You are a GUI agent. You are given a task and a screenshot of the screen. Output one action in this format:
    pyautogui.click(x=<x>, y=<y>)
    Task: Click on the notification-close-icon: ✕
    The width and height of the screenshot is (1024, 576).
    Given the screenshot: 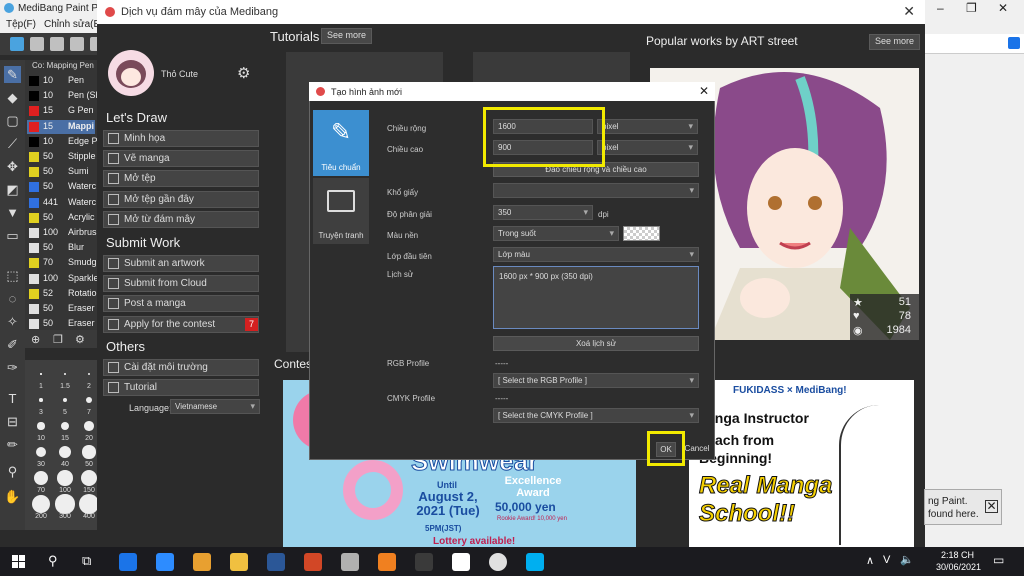 What is the action you would take?
    pyautogui.click(x=991, y=506)
    